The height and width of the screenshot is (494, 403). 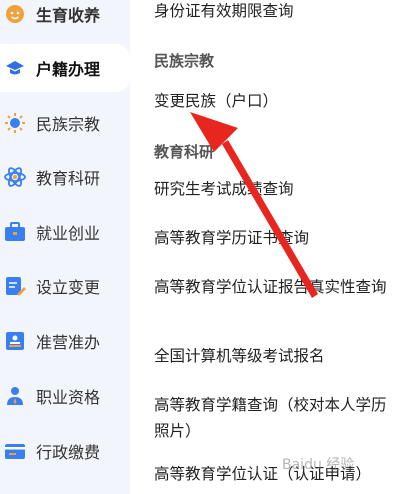 What do you see at coordinates (15, 286) in the screenshot?
I see `edit-doc-icon` at bounding box center [15, 286].